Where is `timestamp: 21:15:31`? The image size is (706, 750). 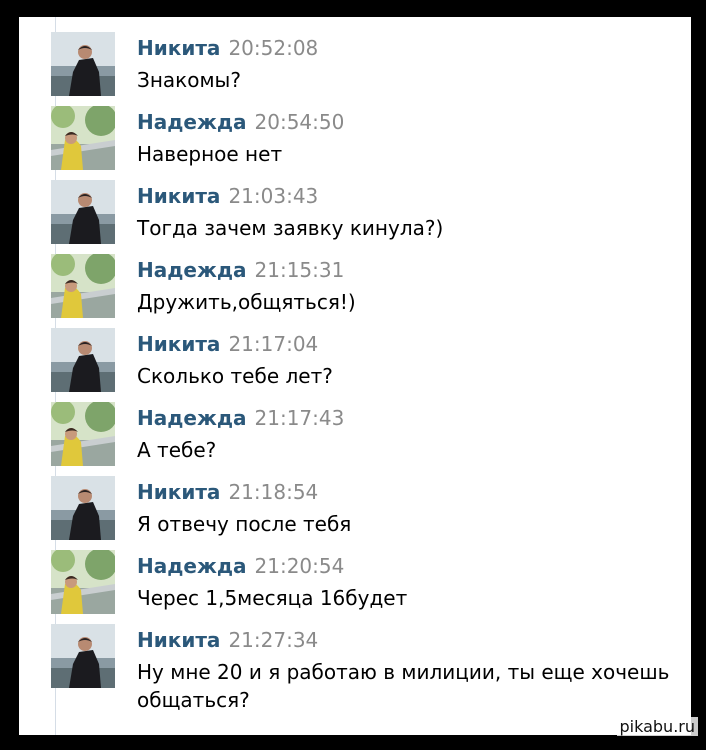 timestamp: 21:15:31 is located at coordinates (299, 270).